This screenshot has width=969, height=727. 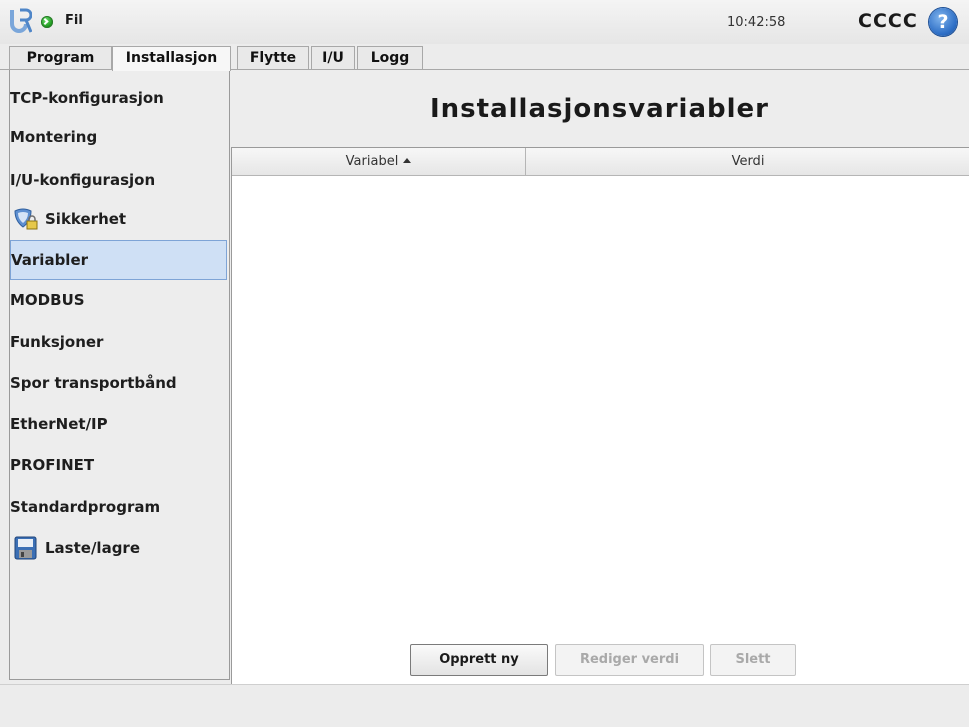 I want to click on edit-value-button: Rediger verdi, so click(x=629, y=660).